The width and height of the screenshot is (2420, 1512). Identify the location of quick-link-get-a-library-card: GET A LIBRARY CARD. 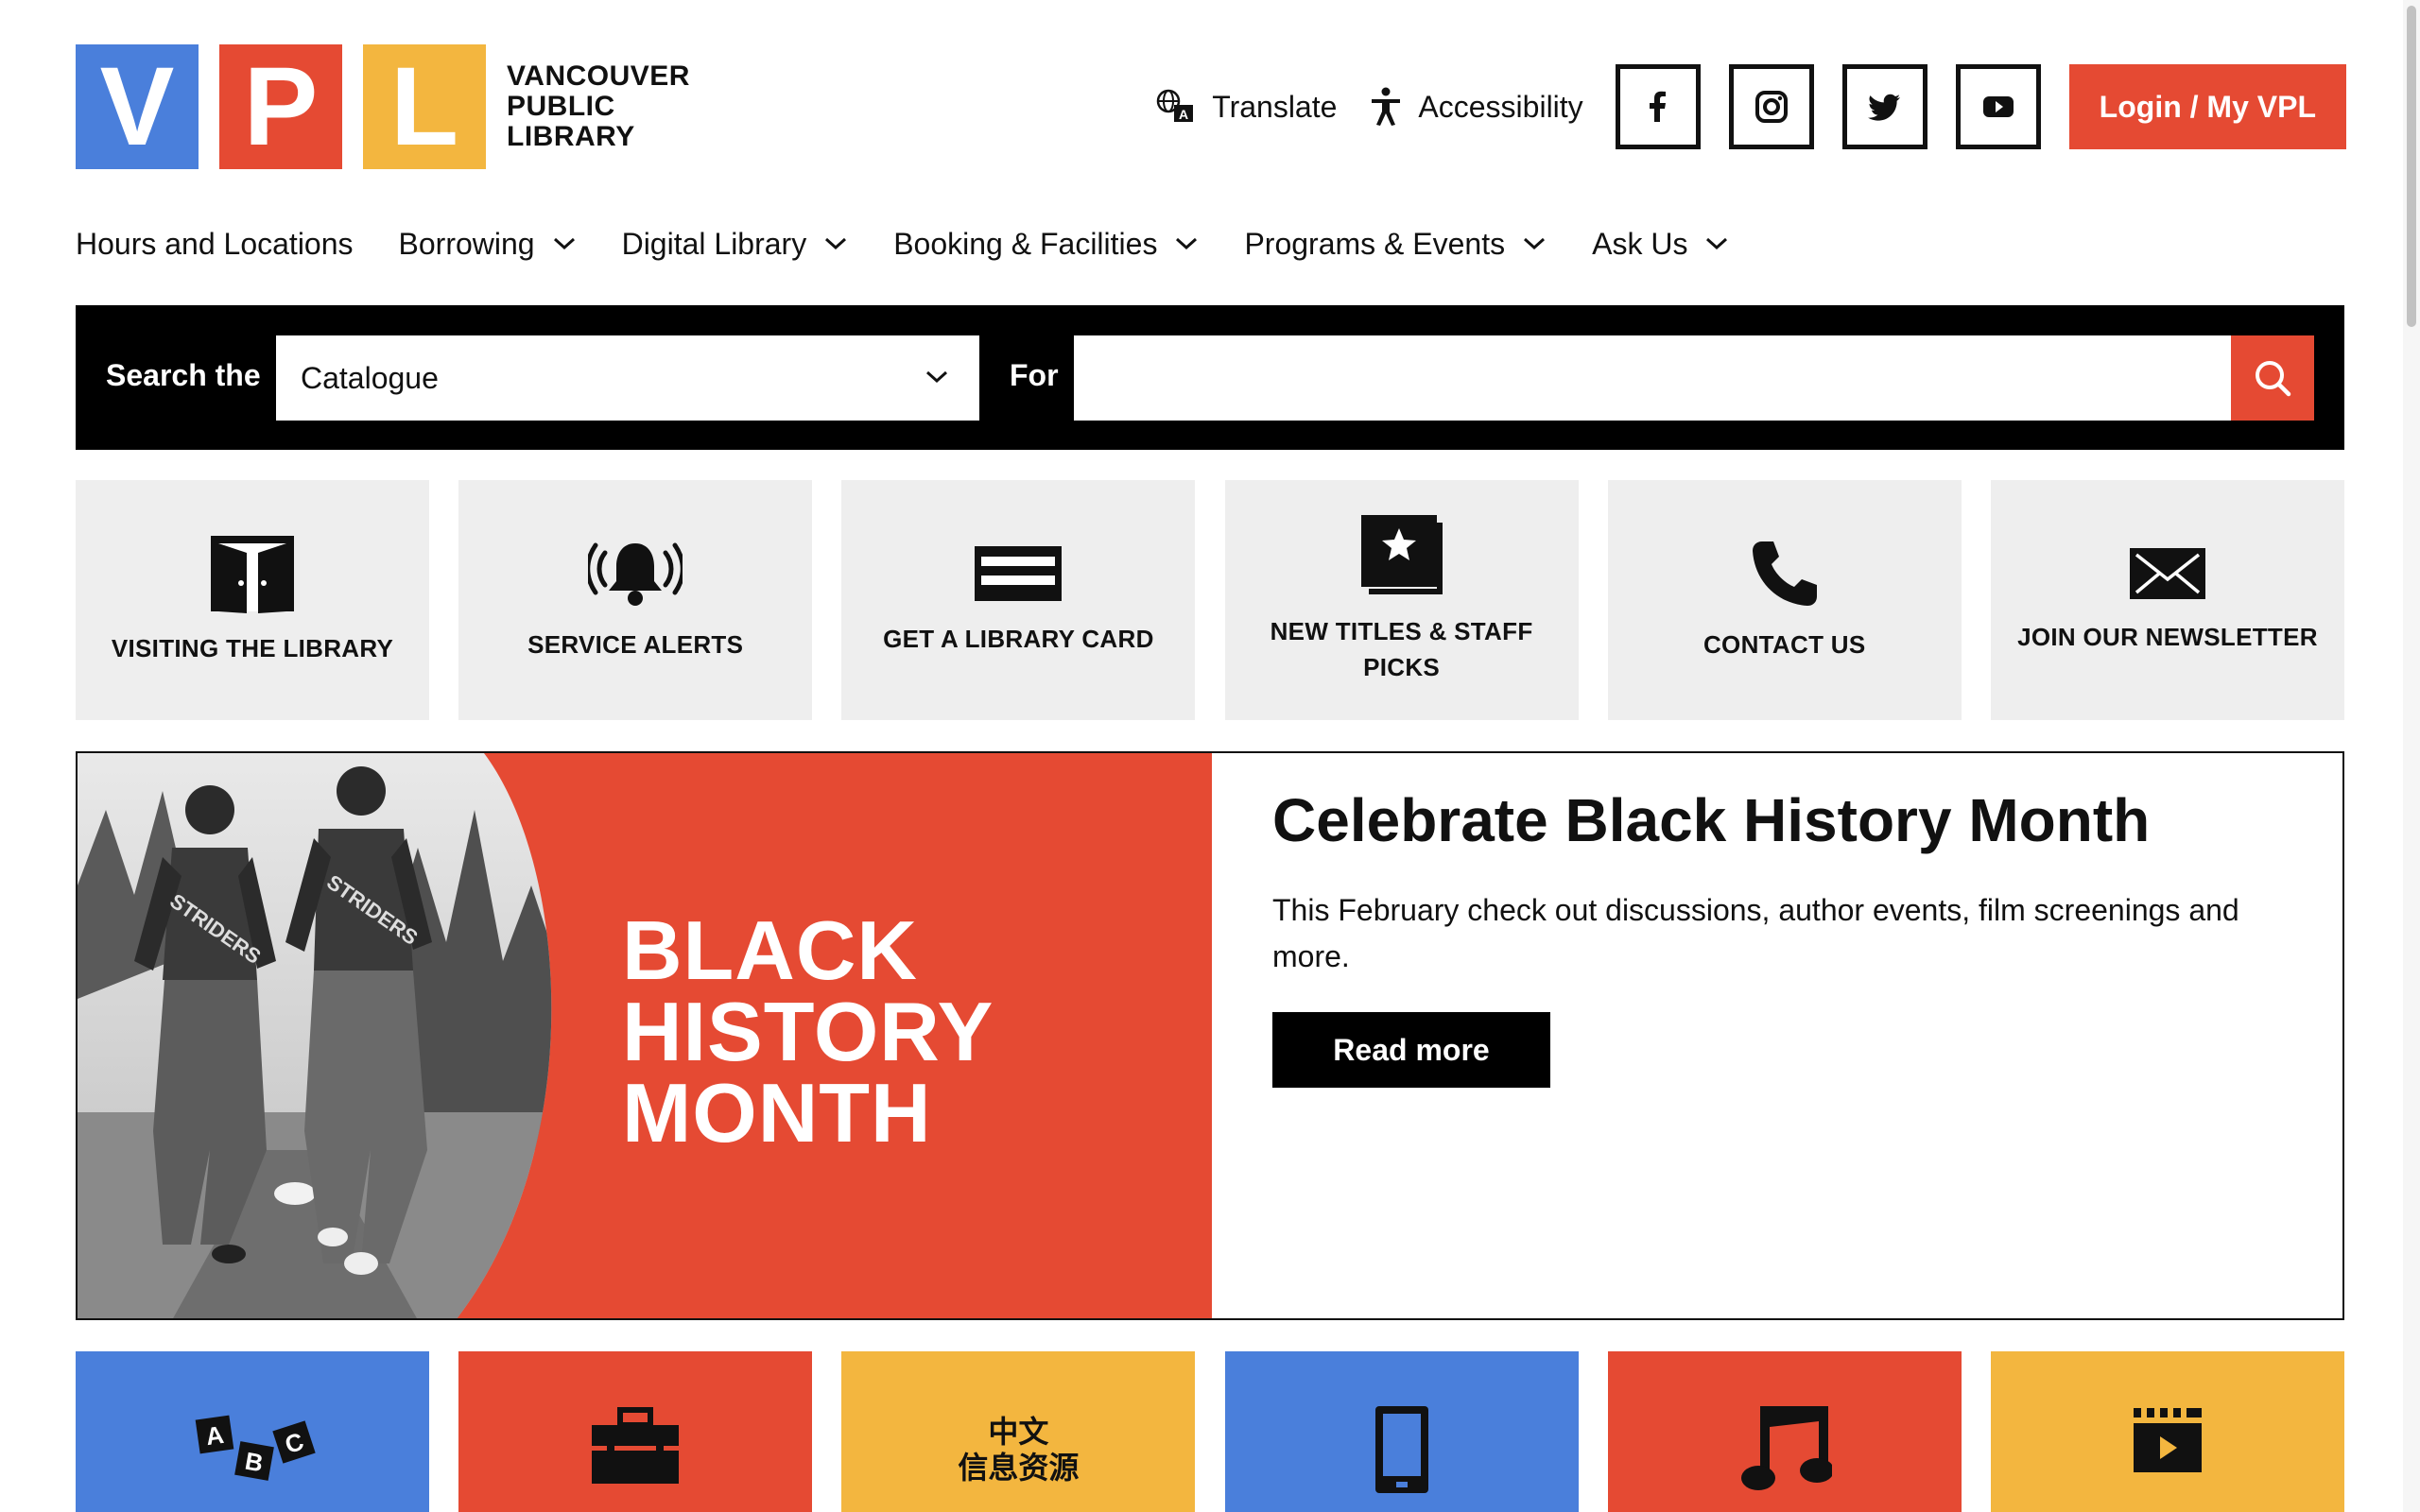
(1019, 600).